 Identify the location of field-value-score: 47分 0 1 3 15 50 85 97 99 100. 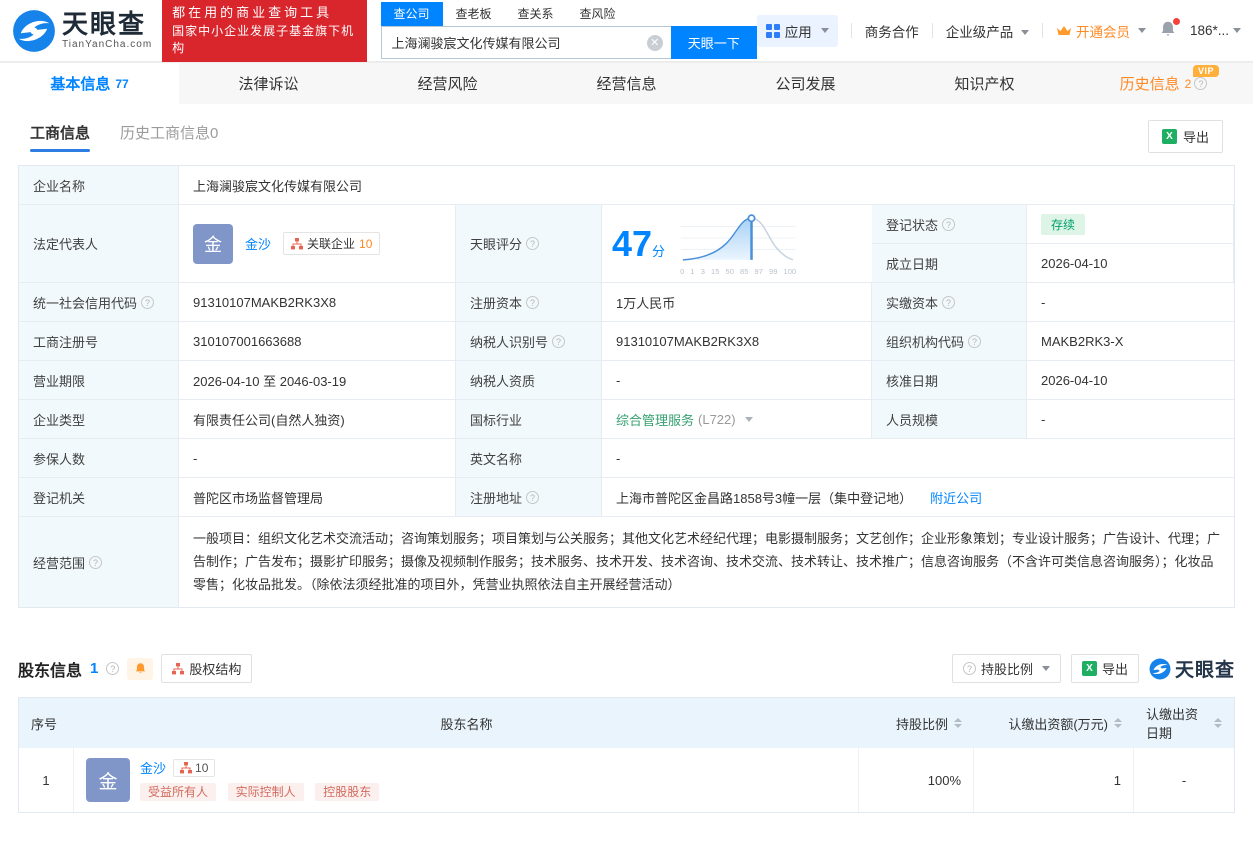
(737, 244).